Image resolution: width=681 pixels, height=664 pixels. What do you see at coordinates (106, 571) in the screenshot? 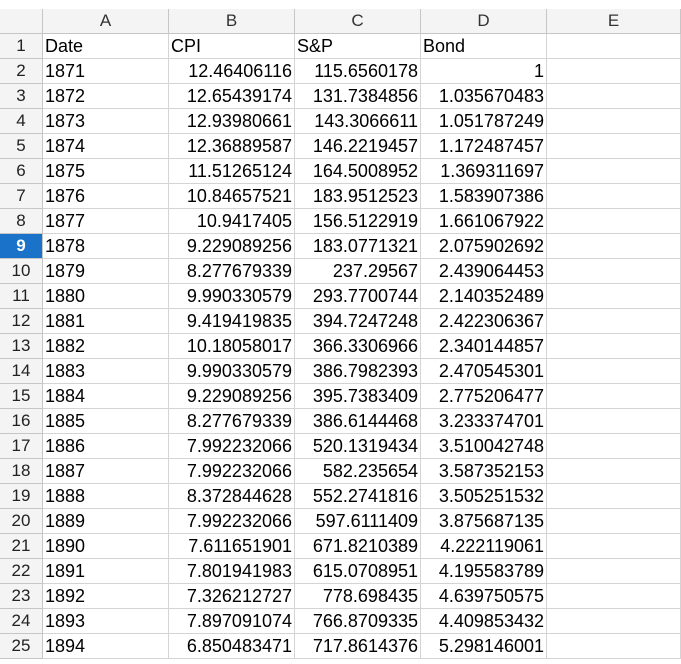
I see `cell-a: 1891` at bounding box center [106, 571].